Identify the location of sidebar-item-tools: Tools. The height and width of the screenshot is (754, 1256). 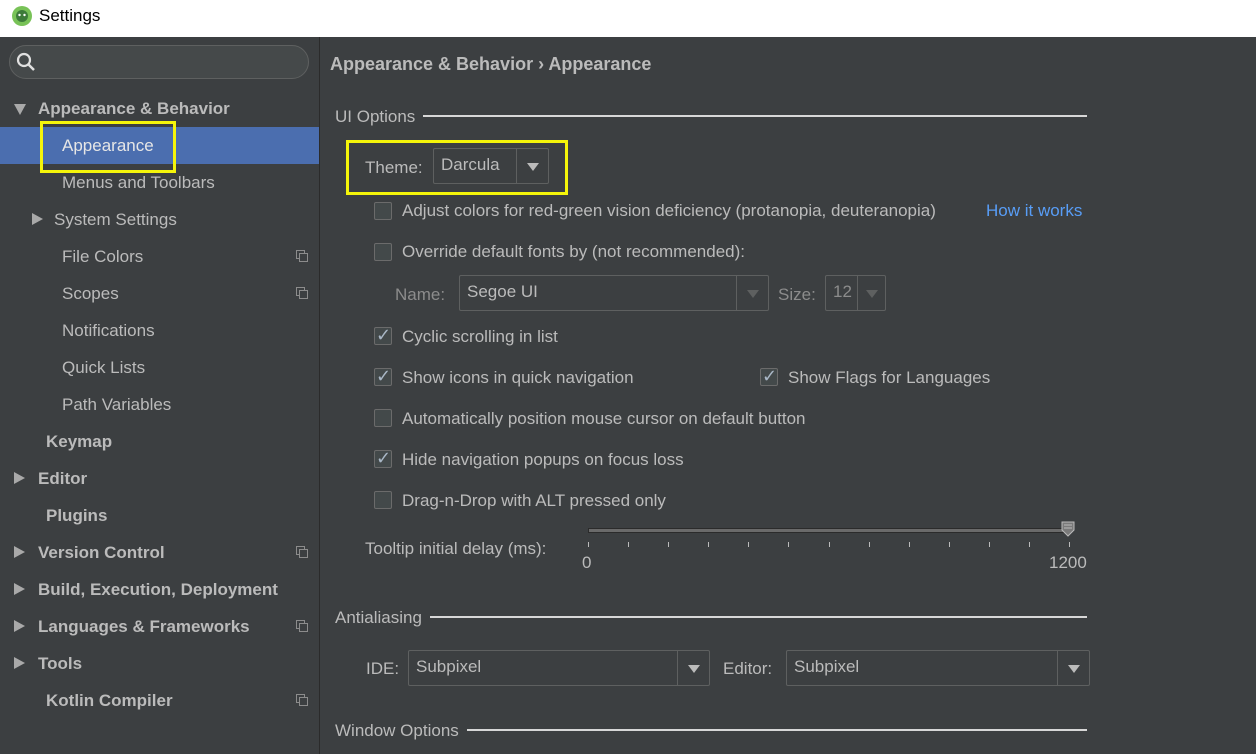
(159, 663).